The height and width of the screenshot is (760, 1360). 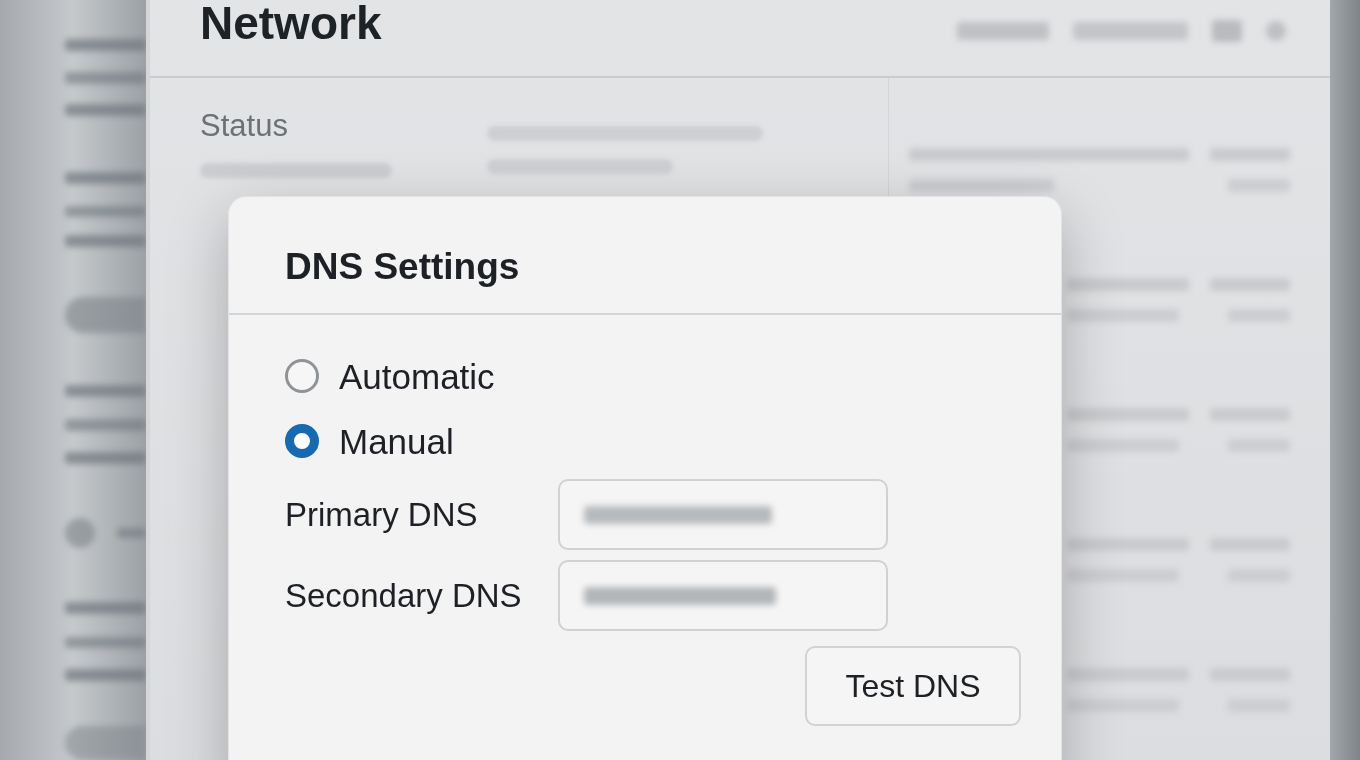 What do you see at coordinates (131, 532) in the screenshot?
I see `blurred-text` at bounding box center [131, 532].